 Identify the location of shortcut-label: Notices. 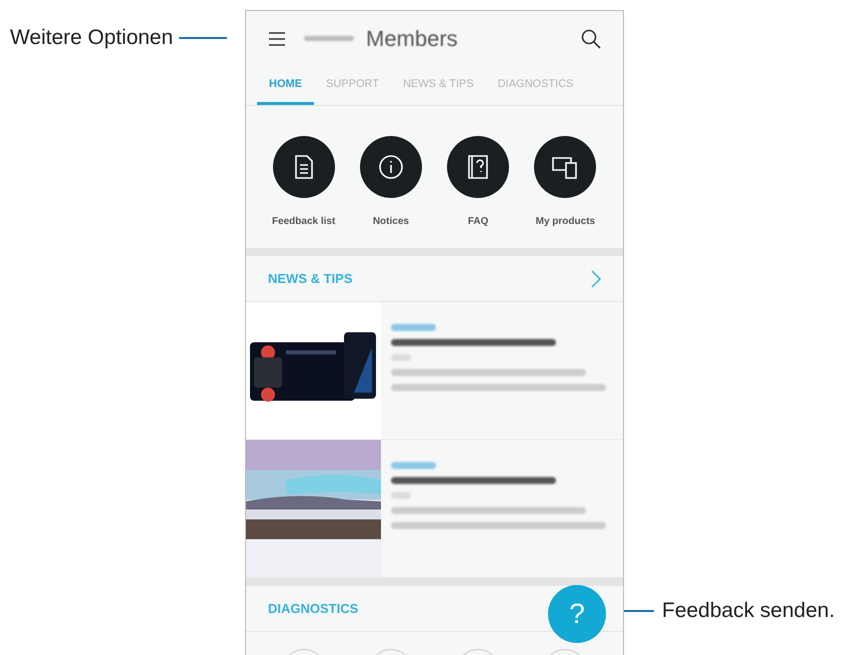
(390, 222).